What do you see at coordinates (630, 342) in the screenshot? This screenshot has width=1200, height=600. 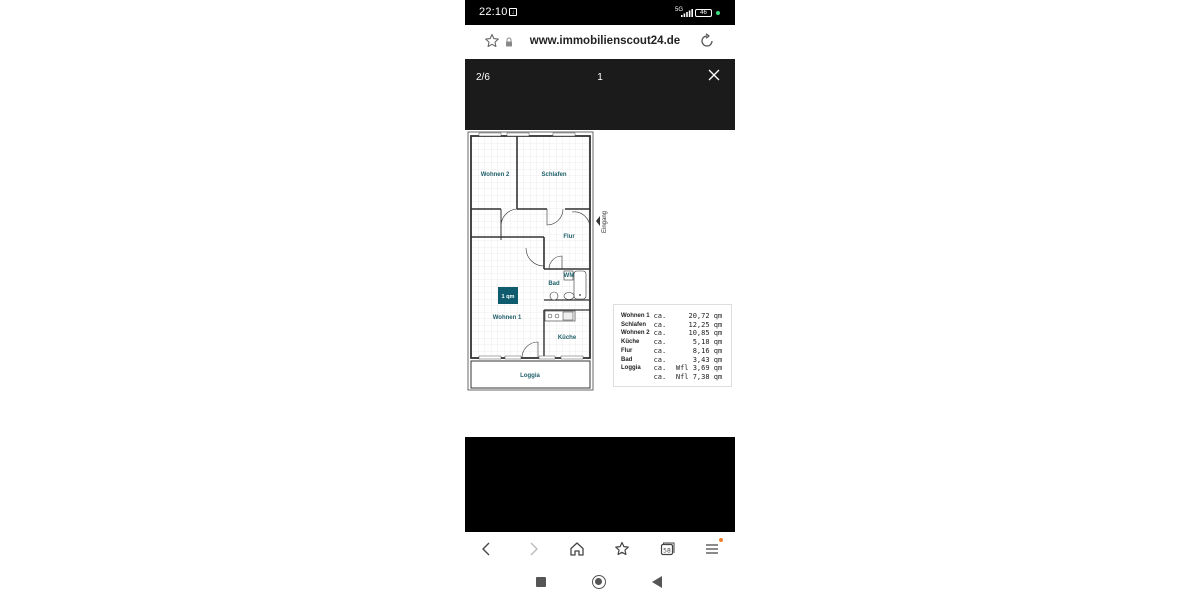 I see `area-room-name: Küche` at bounding box center [630, 342].